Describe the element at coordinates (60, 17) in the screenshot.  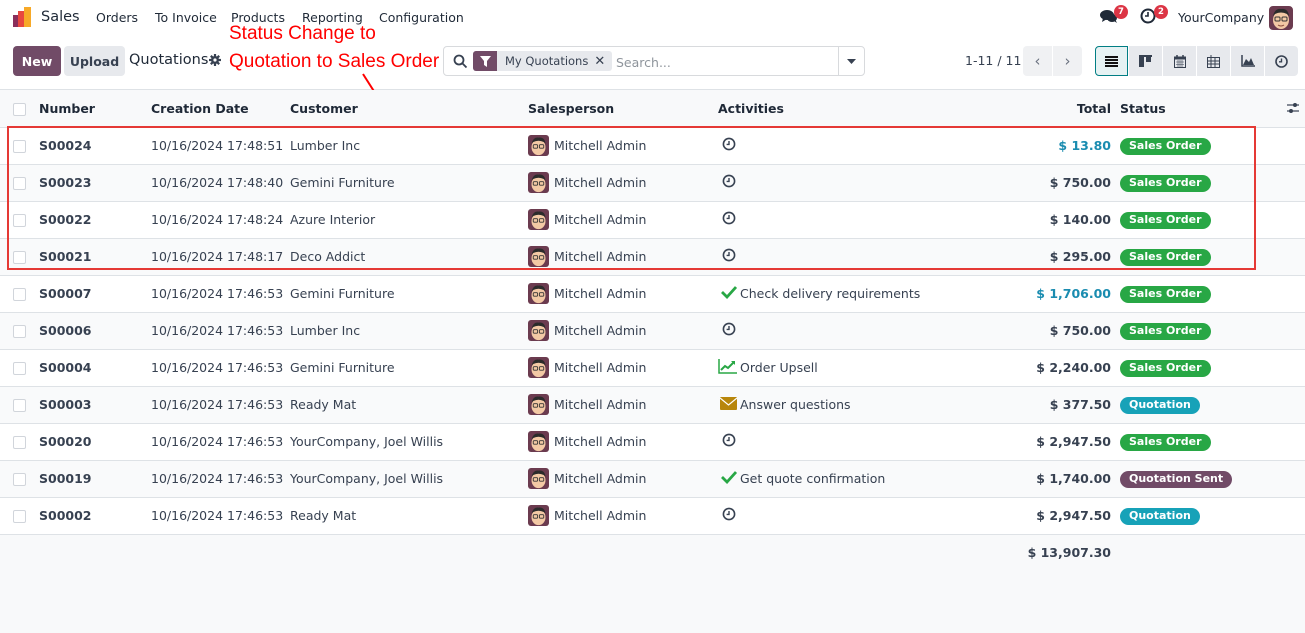
I see `app-name: Sales` at that location.